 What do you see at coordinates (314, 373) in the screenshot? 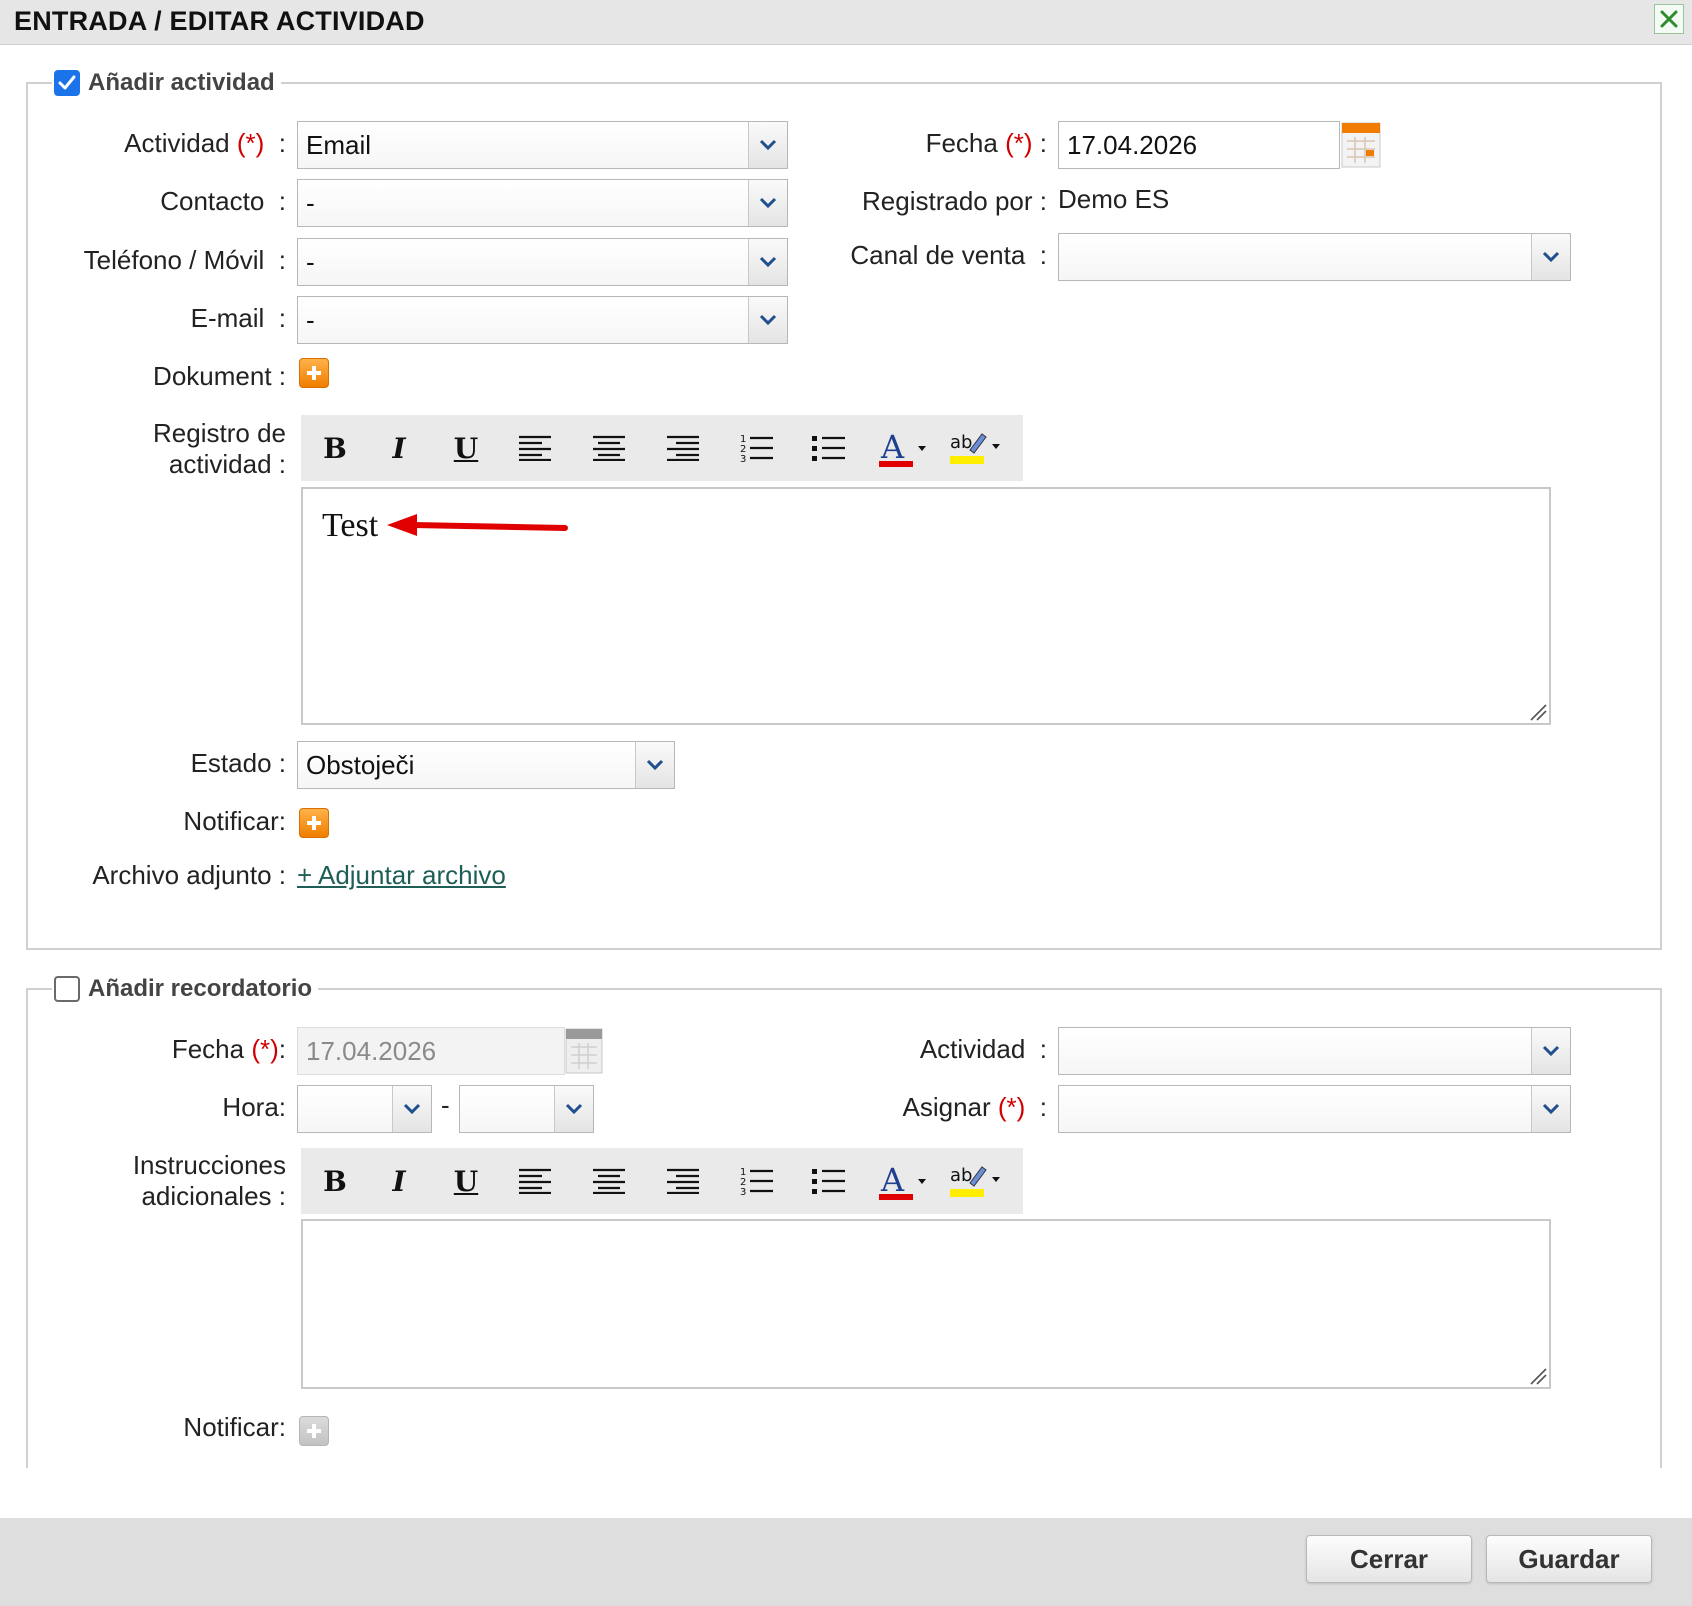
I see `add-document-button` at bounding box center [314, 373].